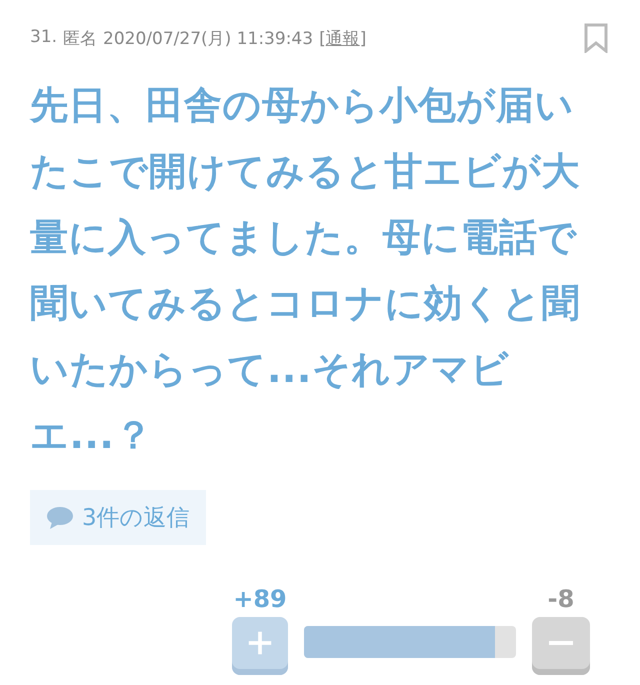  I want to click on plus-count: +89, so click(260, 599).